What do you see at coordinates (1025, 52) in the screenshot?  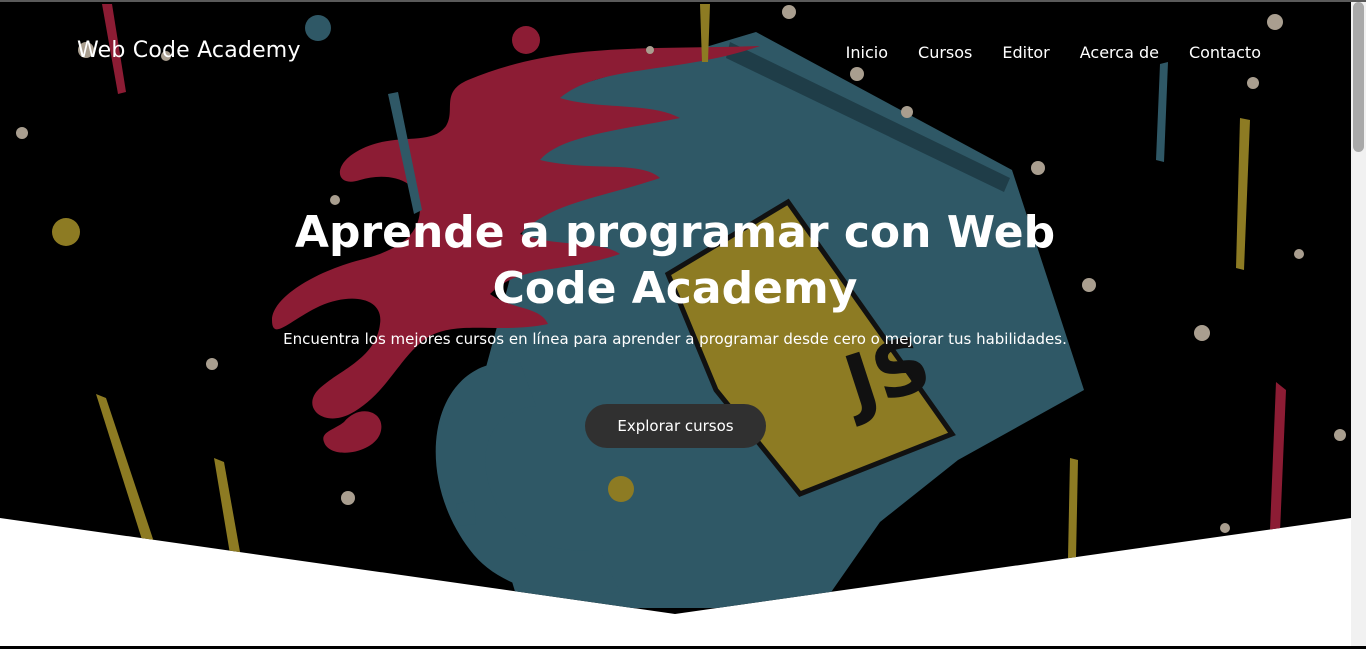 I see `nav-link-editor: Editor` at bounding box center [1025, 52].